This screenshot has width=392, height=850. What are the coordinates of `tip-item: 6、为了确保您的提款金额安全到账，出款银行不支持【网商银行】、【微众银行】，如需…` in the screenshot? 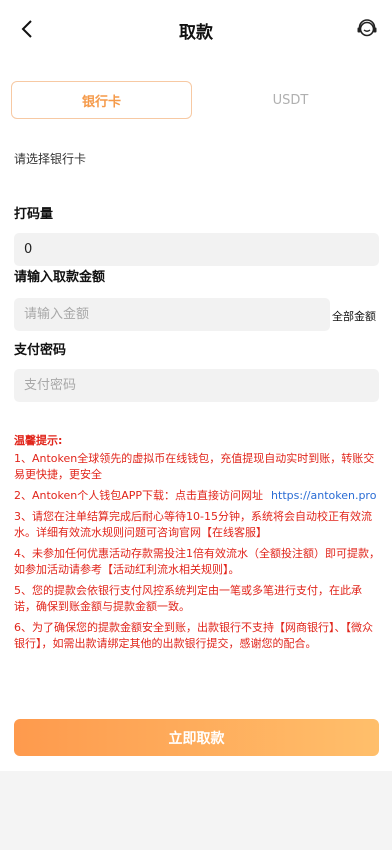 It's located at (193, 635).